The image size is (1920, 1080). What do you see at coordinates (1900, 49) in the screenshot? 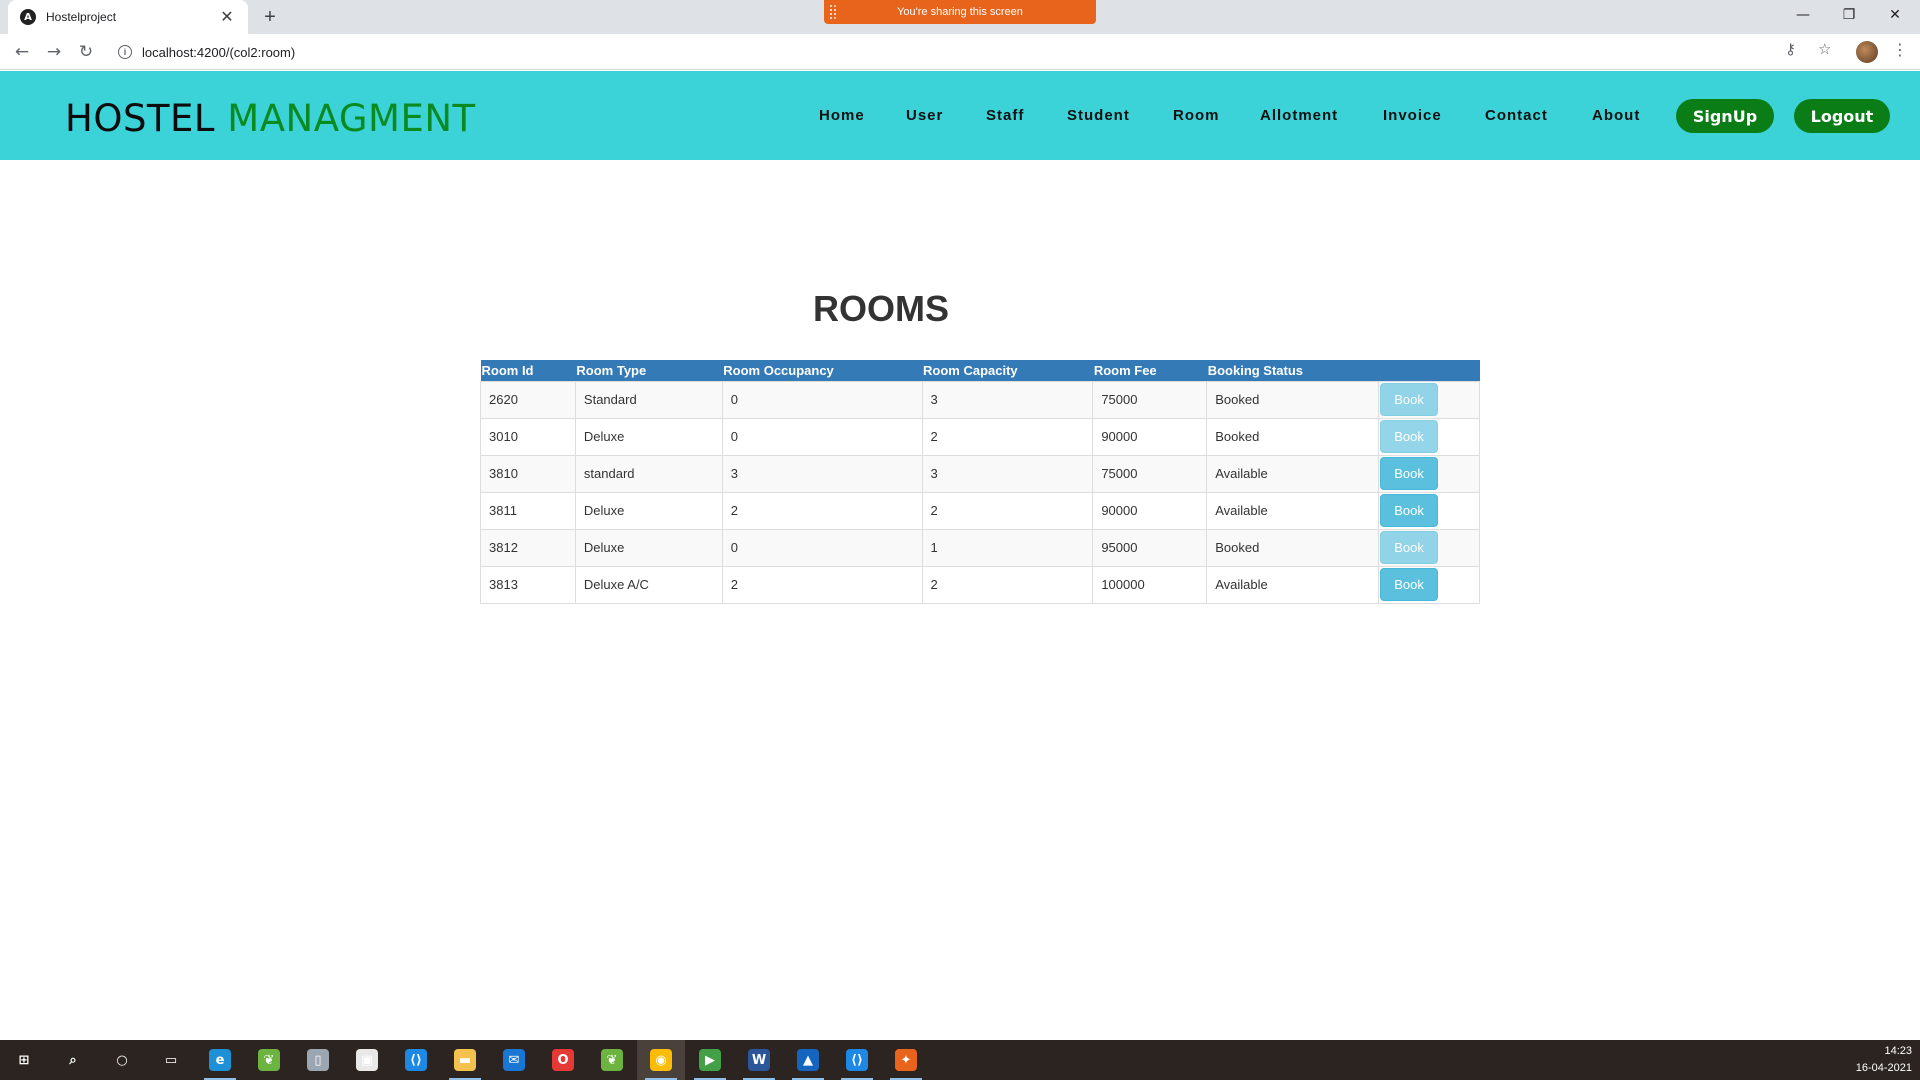
I see `browser-menu-icon: ⋮` at bounding box center [1900, 49].